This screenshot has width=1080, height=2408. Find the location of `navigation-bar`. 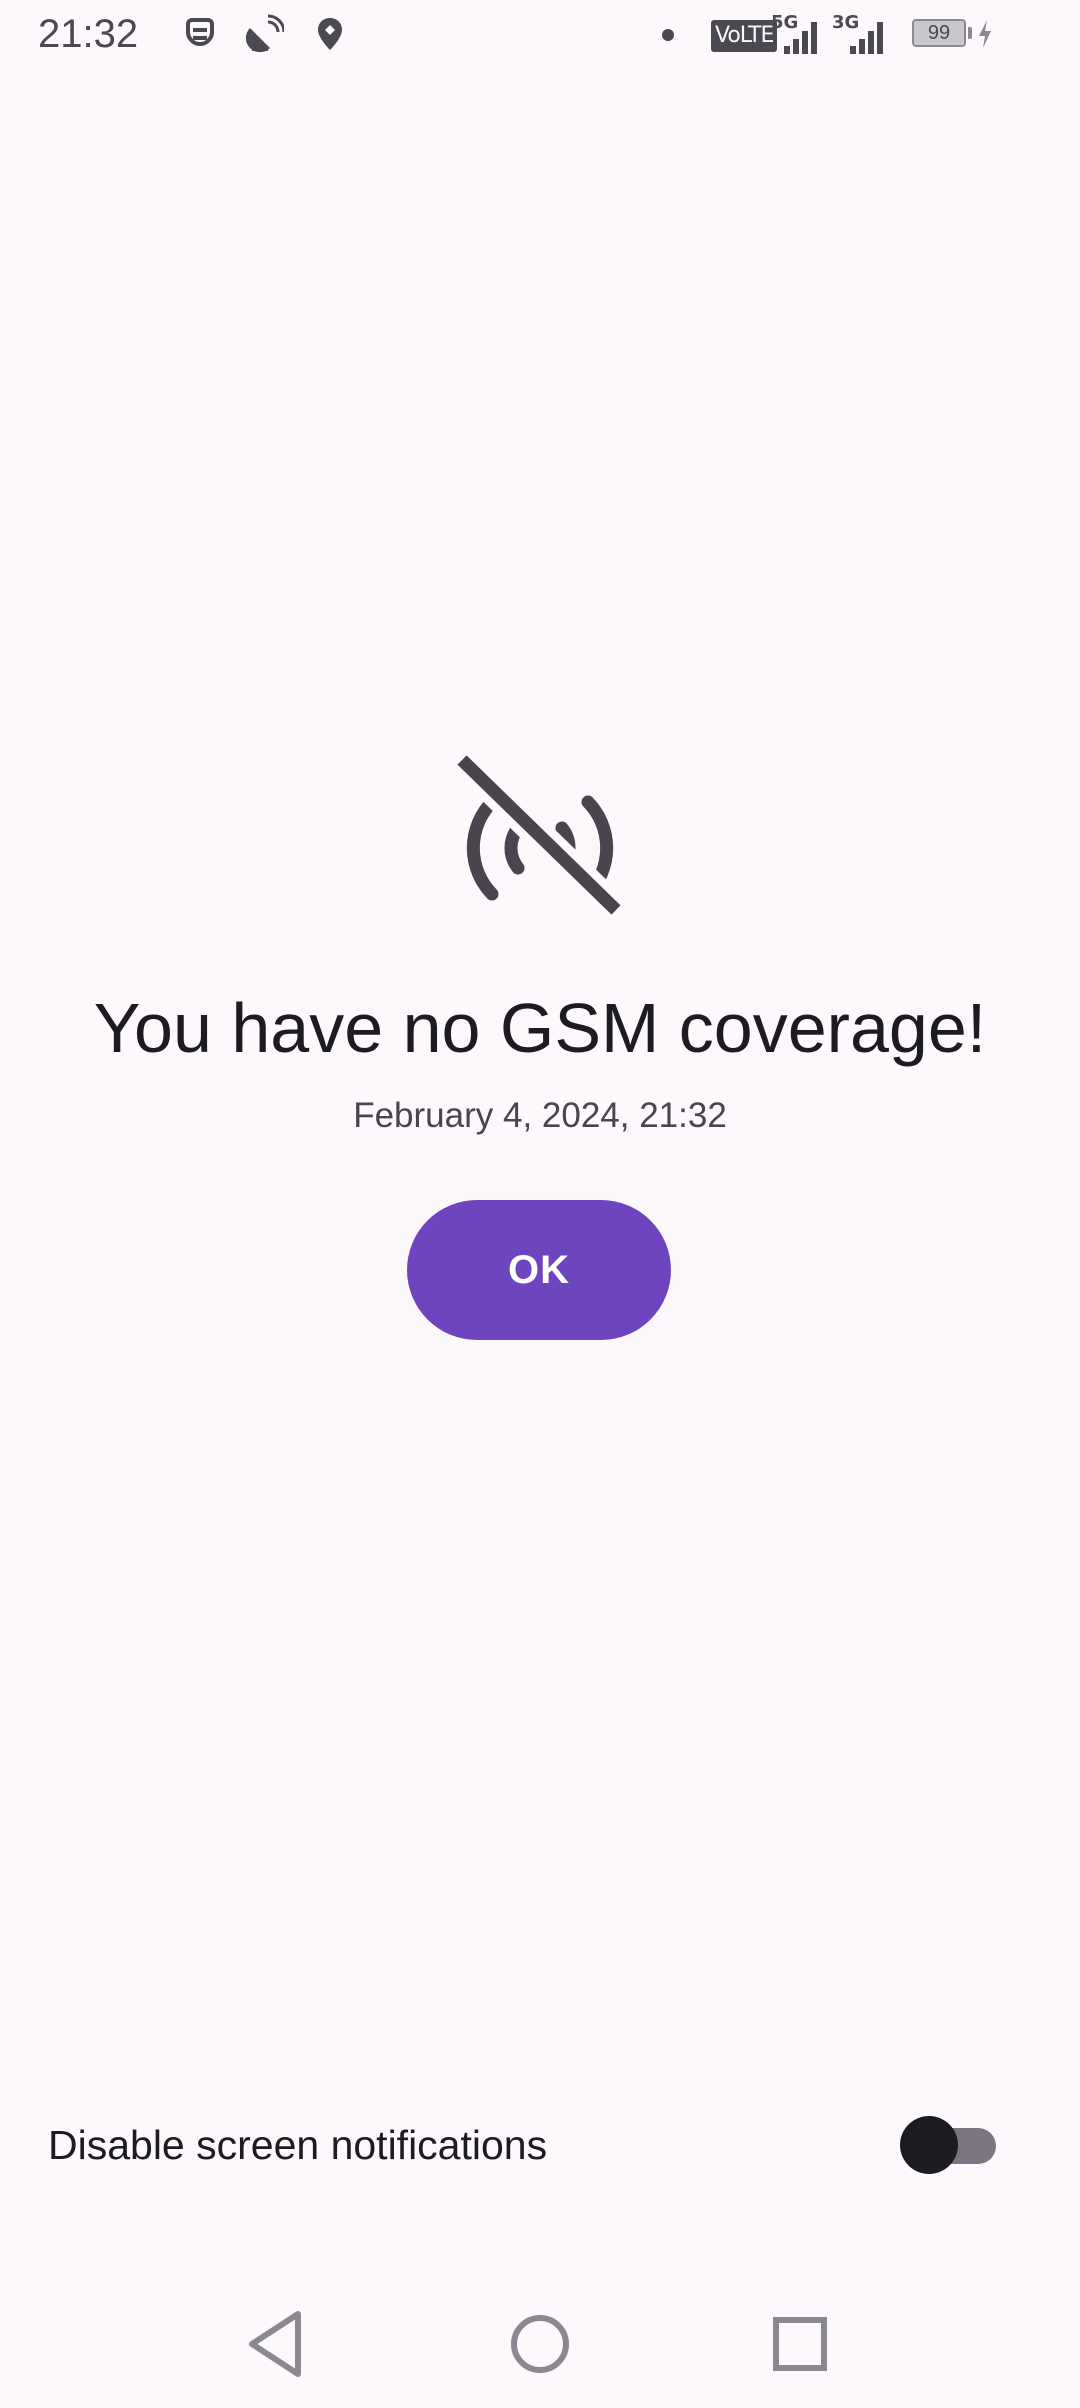

navigation-bar is located at coordinates (540, 2344).